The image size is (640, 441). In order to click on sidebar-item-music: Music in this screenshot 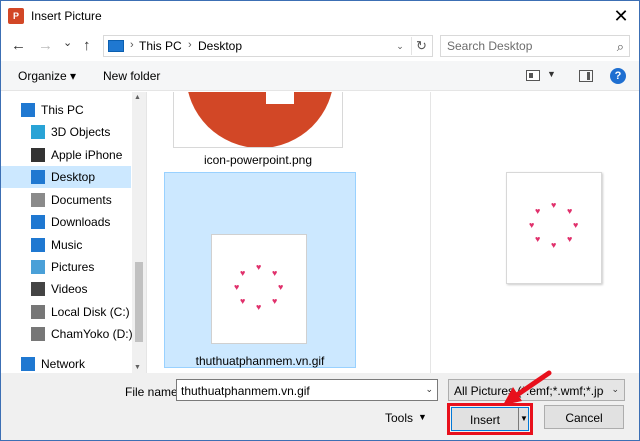, I will do `click(66, 245)`.